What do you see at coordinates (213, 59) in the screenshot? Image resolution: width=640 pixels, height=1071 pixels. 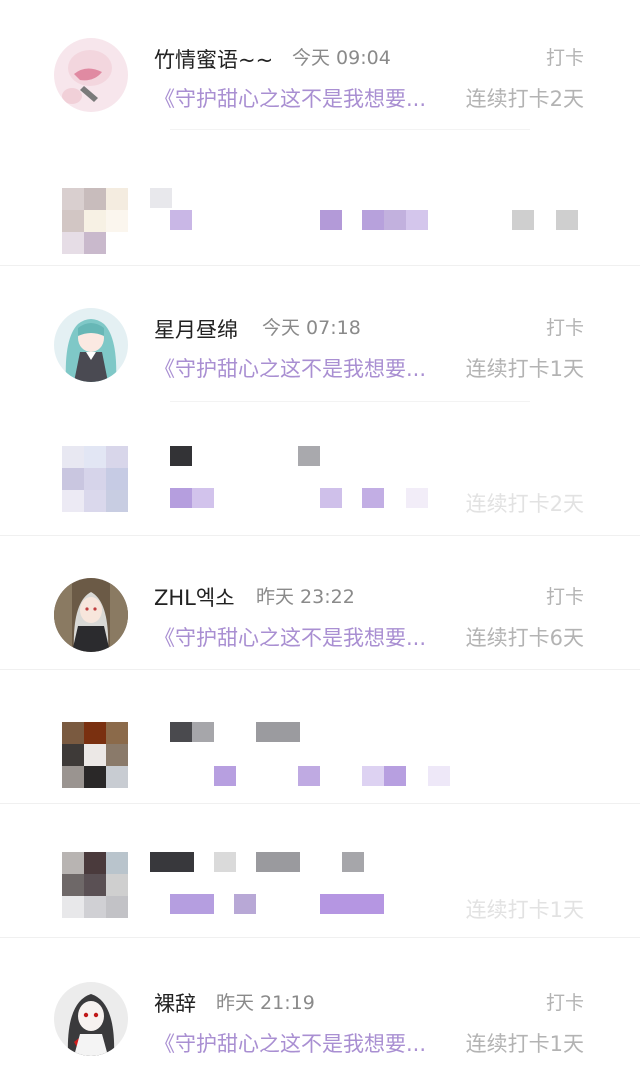 I see `username: 竹情蜜语~~` at bounding box center [213, 59].